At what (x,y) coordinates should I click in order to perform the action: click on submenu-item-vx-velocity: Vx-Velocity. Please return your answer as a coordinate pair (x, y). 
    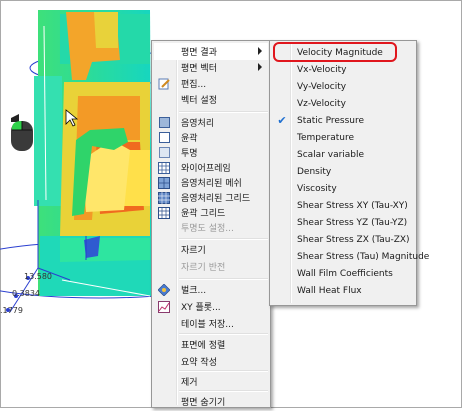
    Looking at the image, I should click on (343, 69).